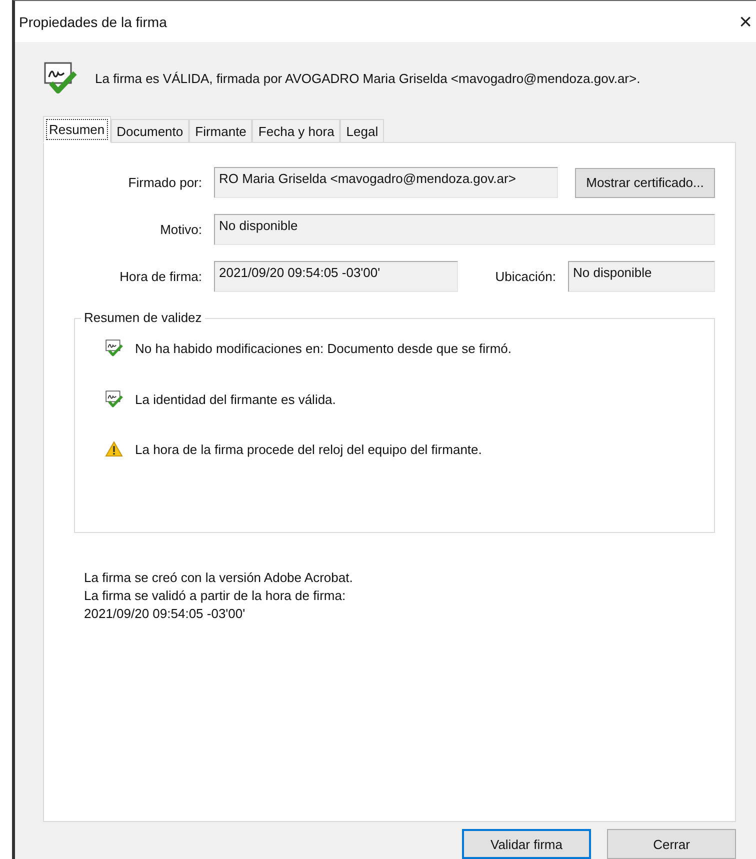 The height and width of the screenshot is (859, 756). I want to click on group-title: Resumen de validez, so click(143, 317).